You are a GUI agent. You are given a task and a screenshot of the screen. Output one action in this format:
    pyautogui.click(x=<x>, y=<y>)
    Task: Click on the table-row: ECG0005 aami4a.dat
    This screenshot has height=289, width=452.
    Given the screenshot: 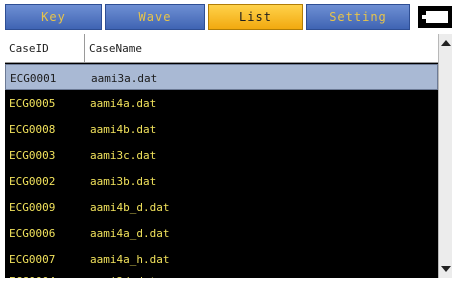 What is the action you would take?
    pyautogui.click(x=221, y=103)
    